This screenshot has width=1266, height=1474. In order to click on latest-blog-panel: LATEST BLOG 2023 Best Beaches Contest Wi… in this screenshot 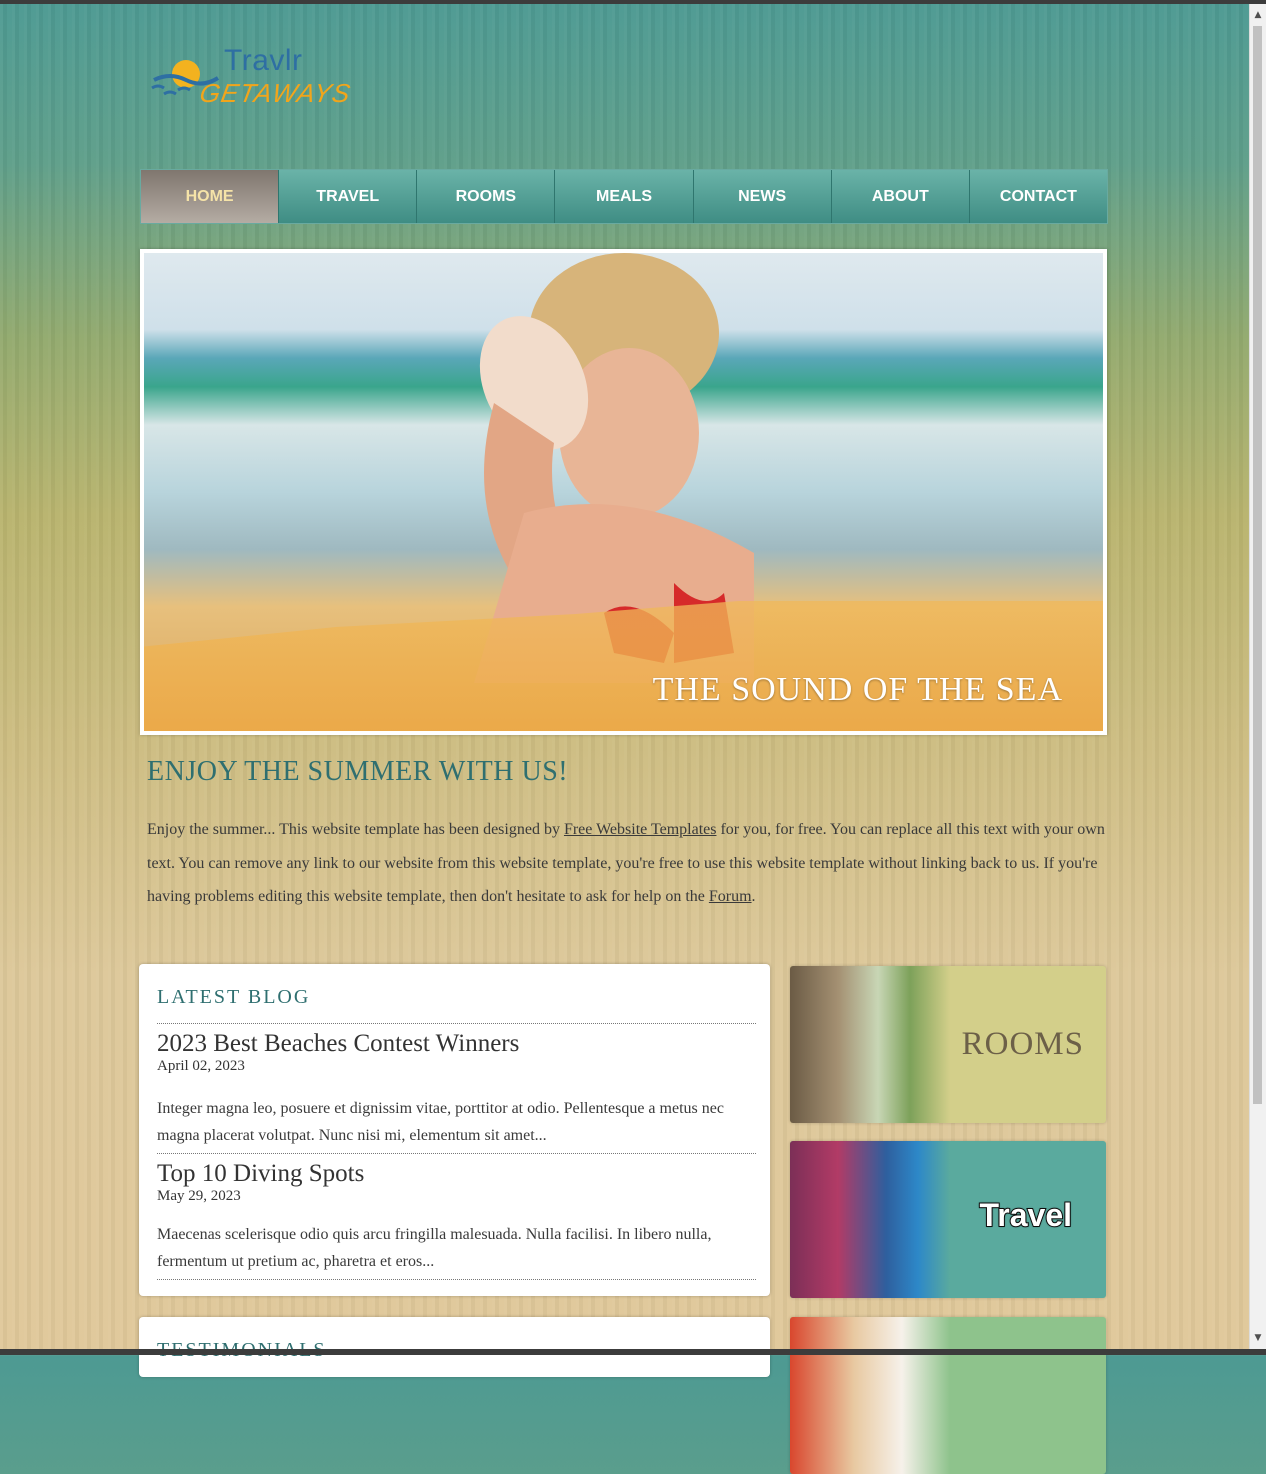, I will do `click(454, 1130)`.